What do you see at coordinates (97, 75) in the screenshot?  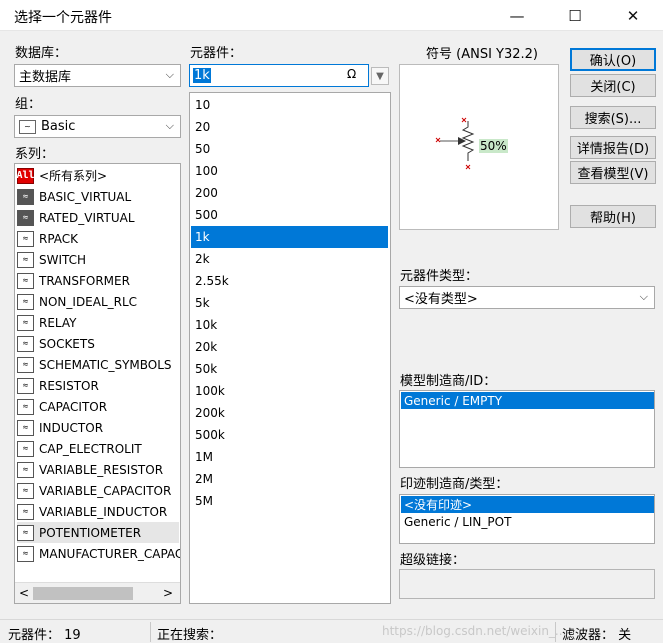 I see `database-select: 主数据库 ⌵` at bounding box center [97, 75].